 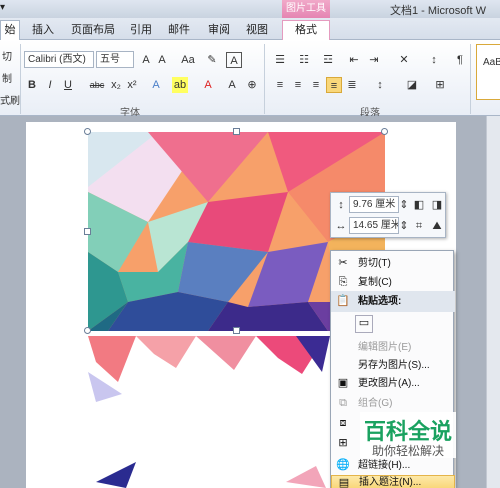 I want to click on tab-page-layout: 页面布局, so click(x=93, y=30).